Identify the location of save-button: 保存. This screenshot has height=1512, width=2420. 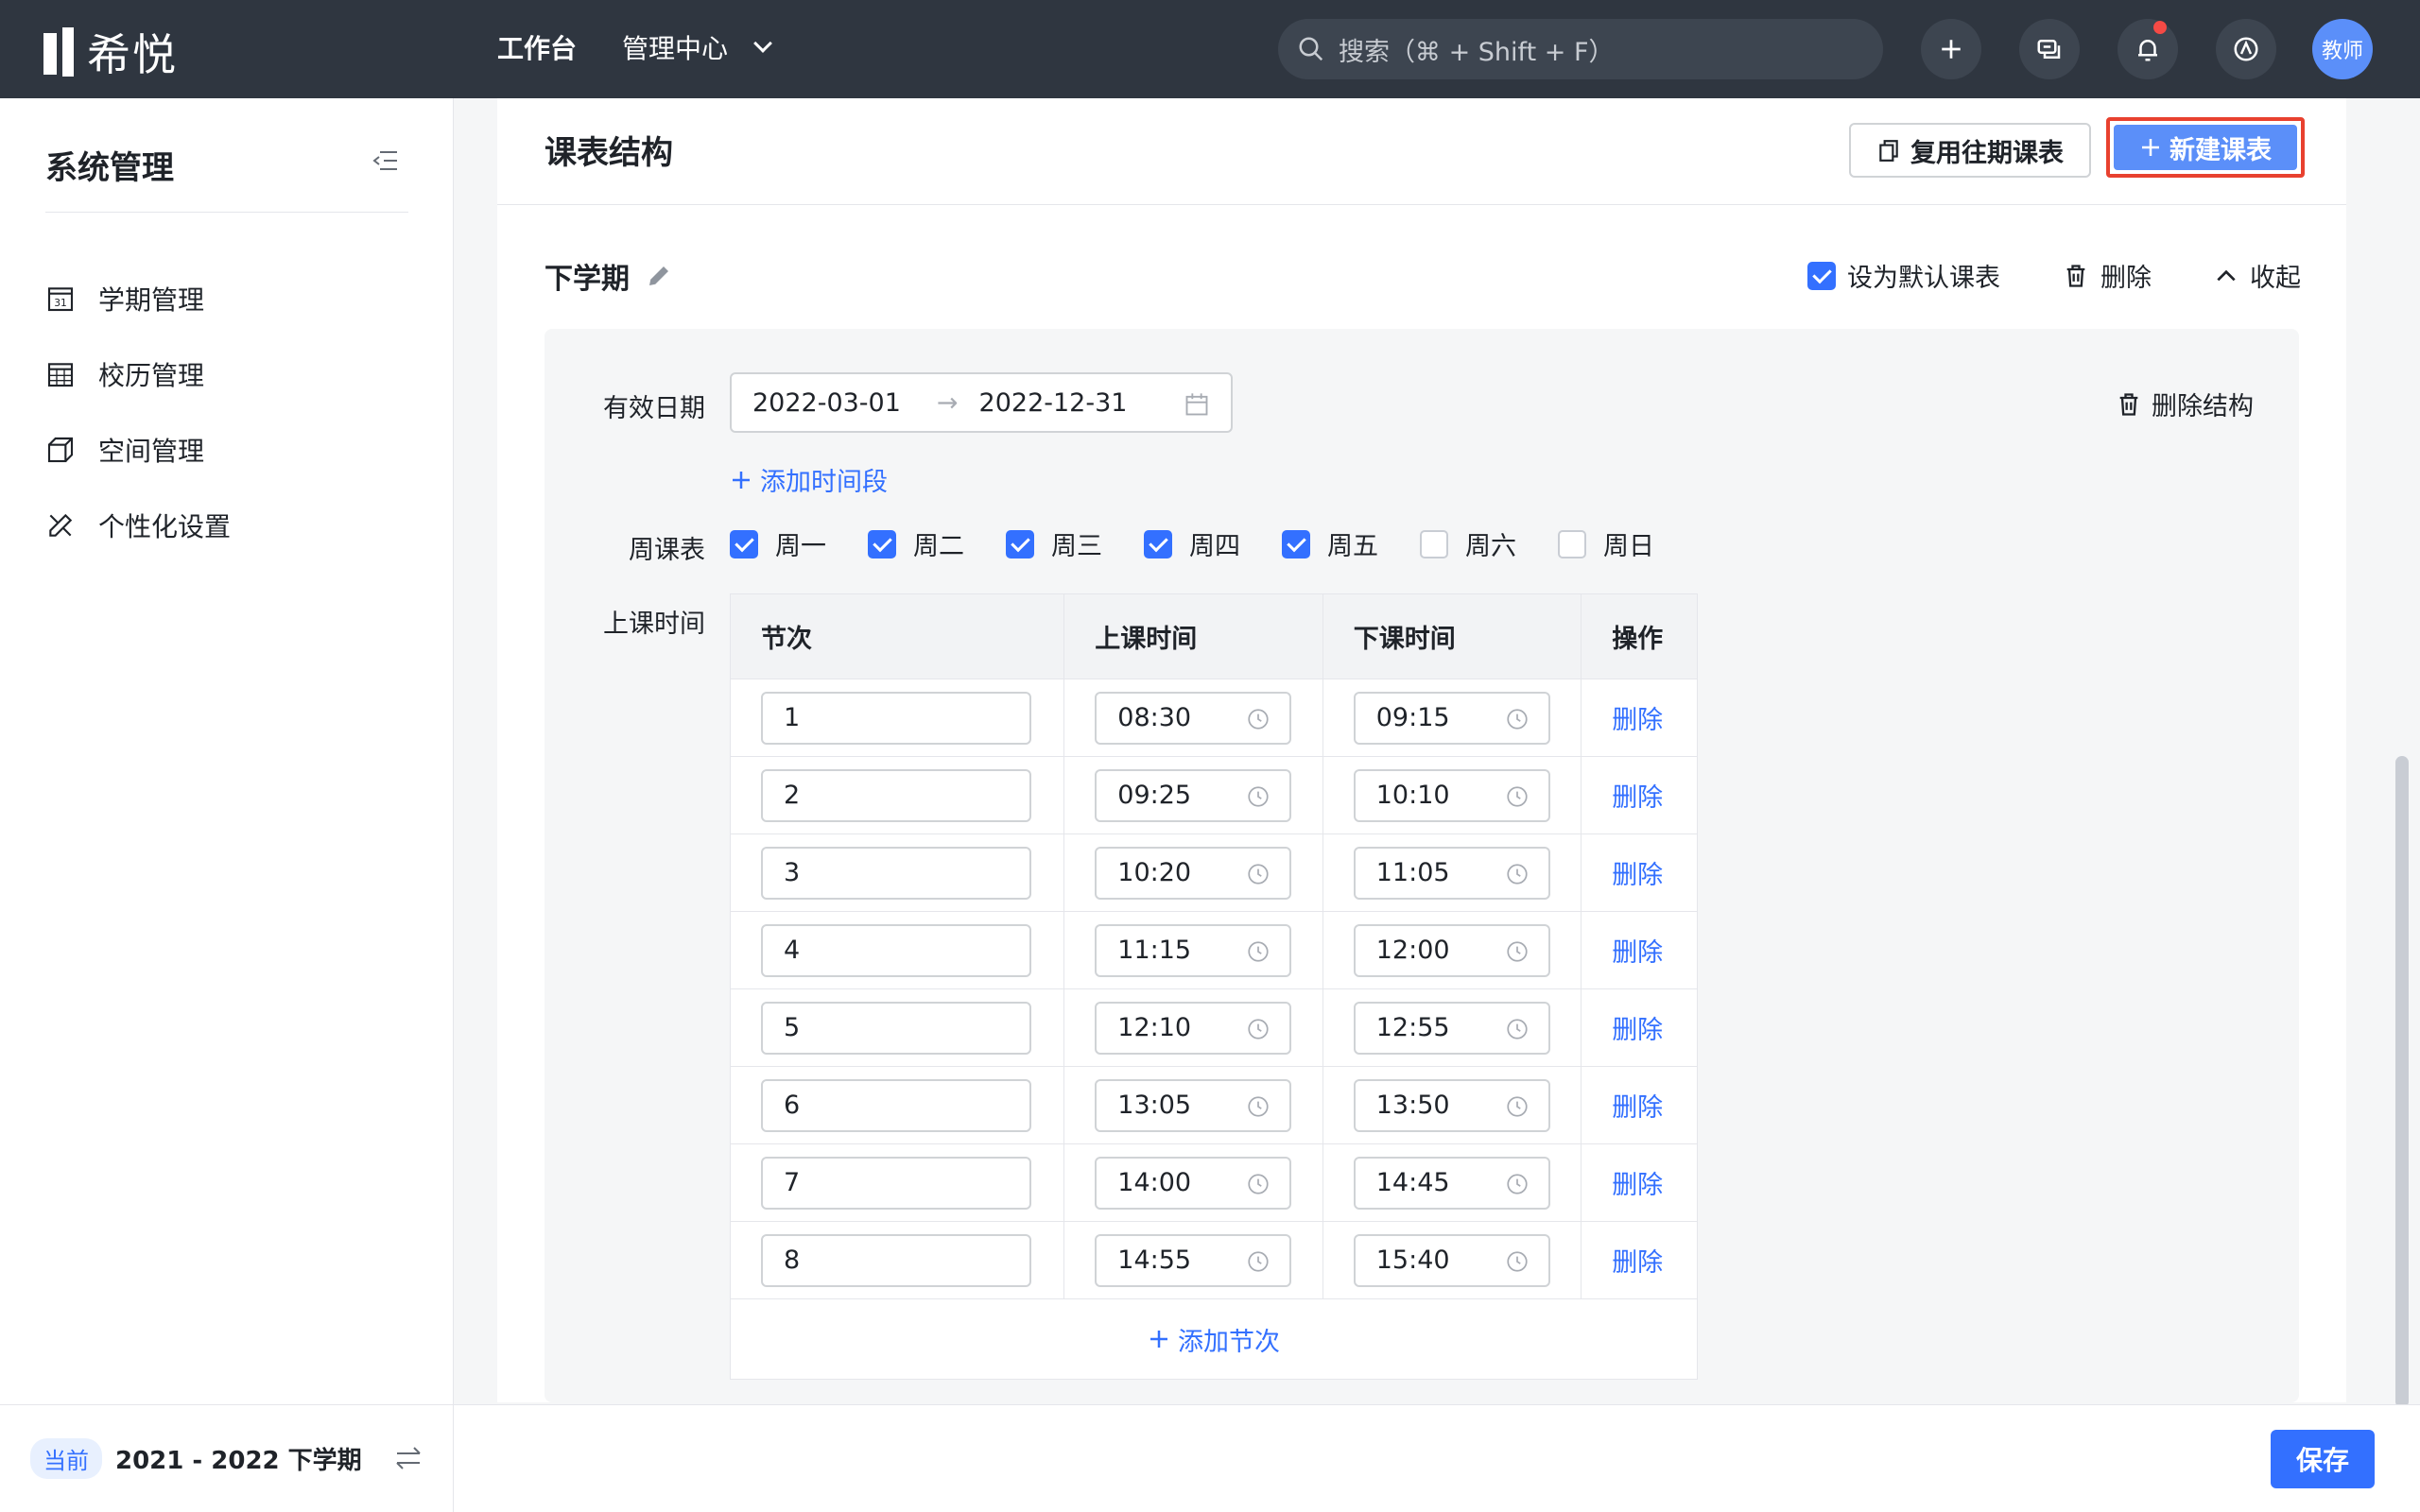
(2323, 1459).